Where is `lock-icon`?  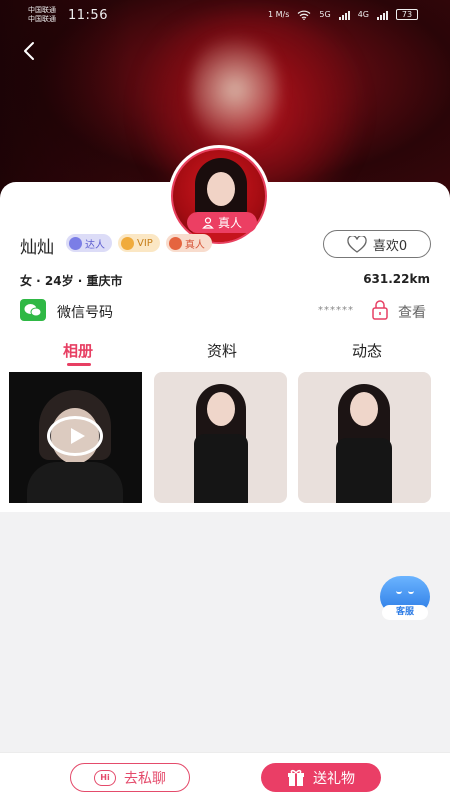
lock-icon is located at coordinates (380, 310).